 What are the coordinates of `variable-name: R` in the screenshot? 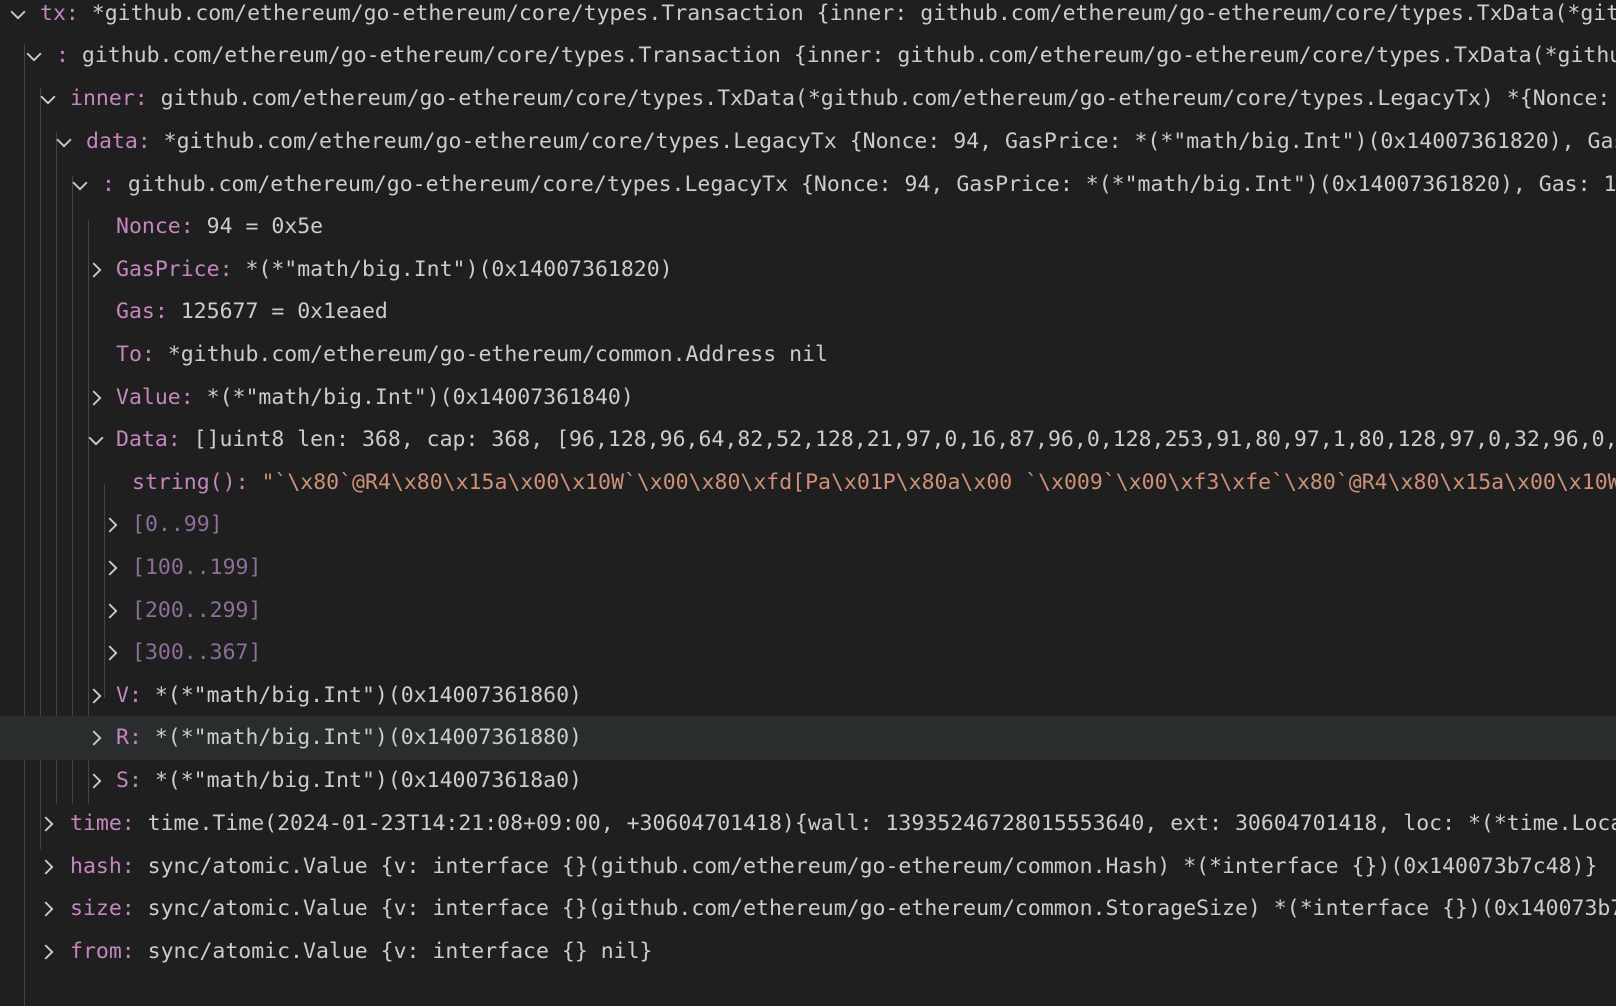 It's located at (122, 737).